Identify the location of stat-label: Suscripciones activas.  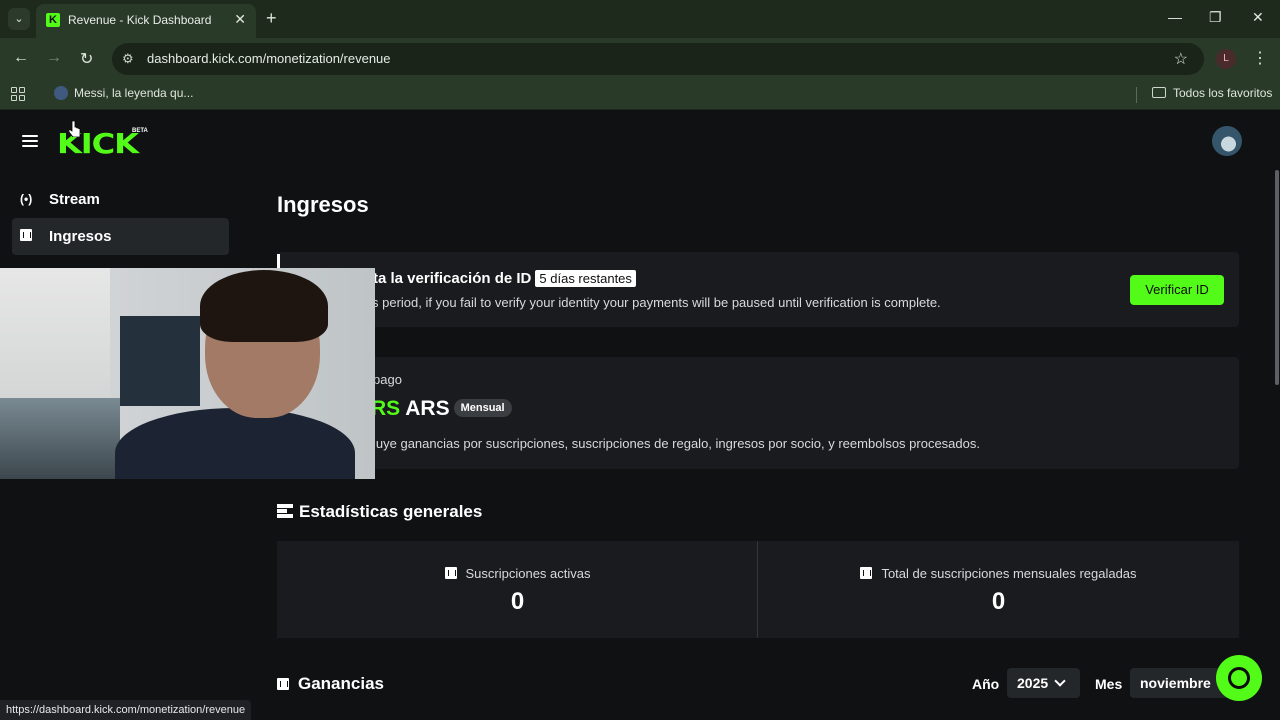
(517, 573).